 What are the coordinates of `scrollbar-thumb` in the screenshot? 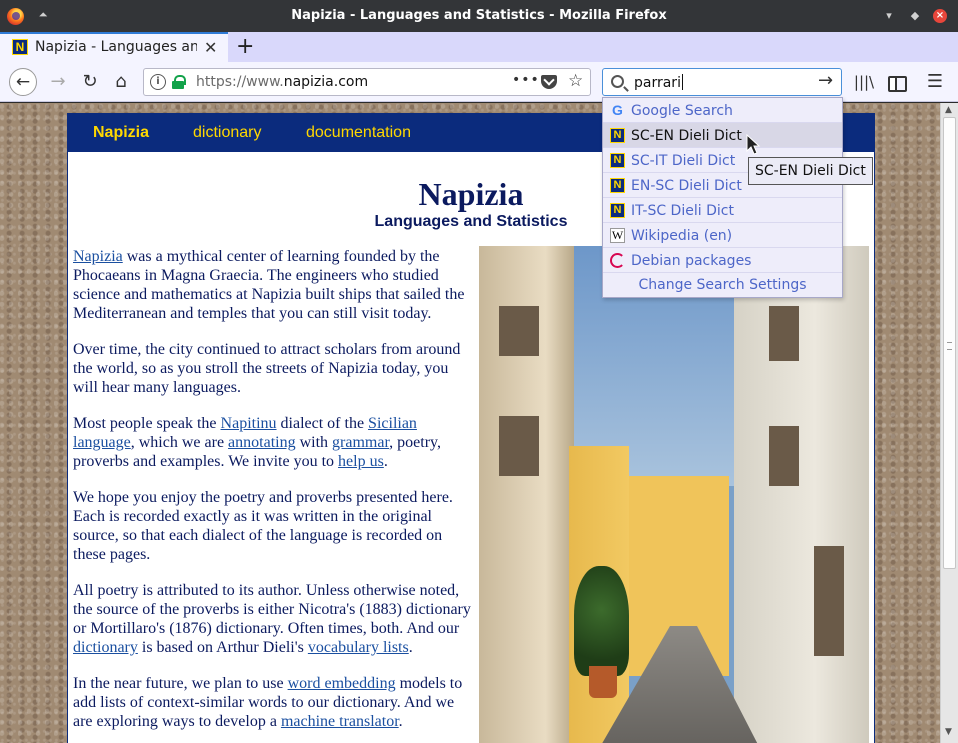 It's located at (949, 343).